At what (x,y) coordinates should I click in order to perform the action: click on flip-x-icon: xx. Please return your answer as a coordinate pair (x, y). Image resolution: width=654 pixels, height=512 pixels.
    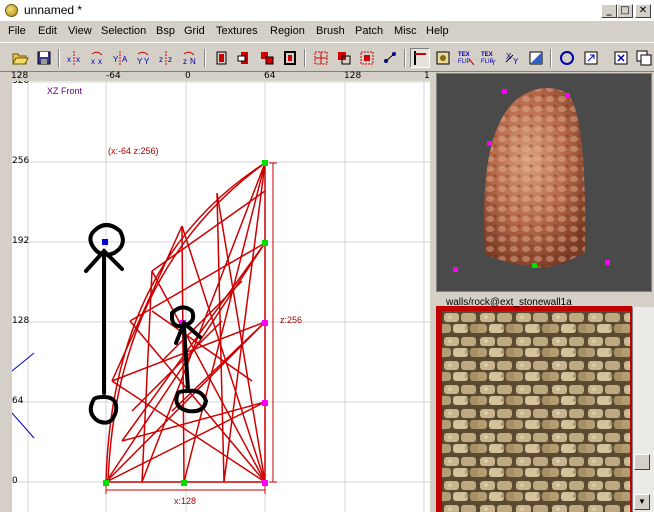
    Looking at the image, I should click on (74, 58).